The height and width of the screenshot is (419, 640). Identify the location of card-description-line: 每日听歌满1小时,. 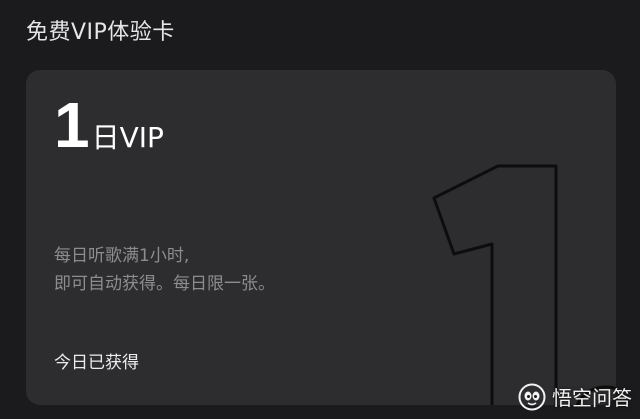
(122, 256).